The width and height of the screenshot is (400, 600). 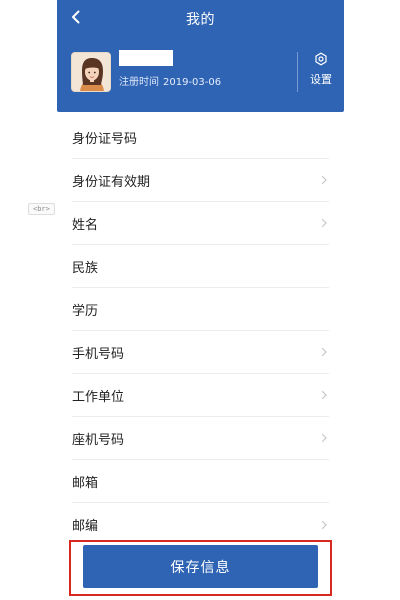 What do you see at coordinates (200, 438) in the screenshot?
I see `form-row-landline: 座机号码` at bounding box center [200, 438].